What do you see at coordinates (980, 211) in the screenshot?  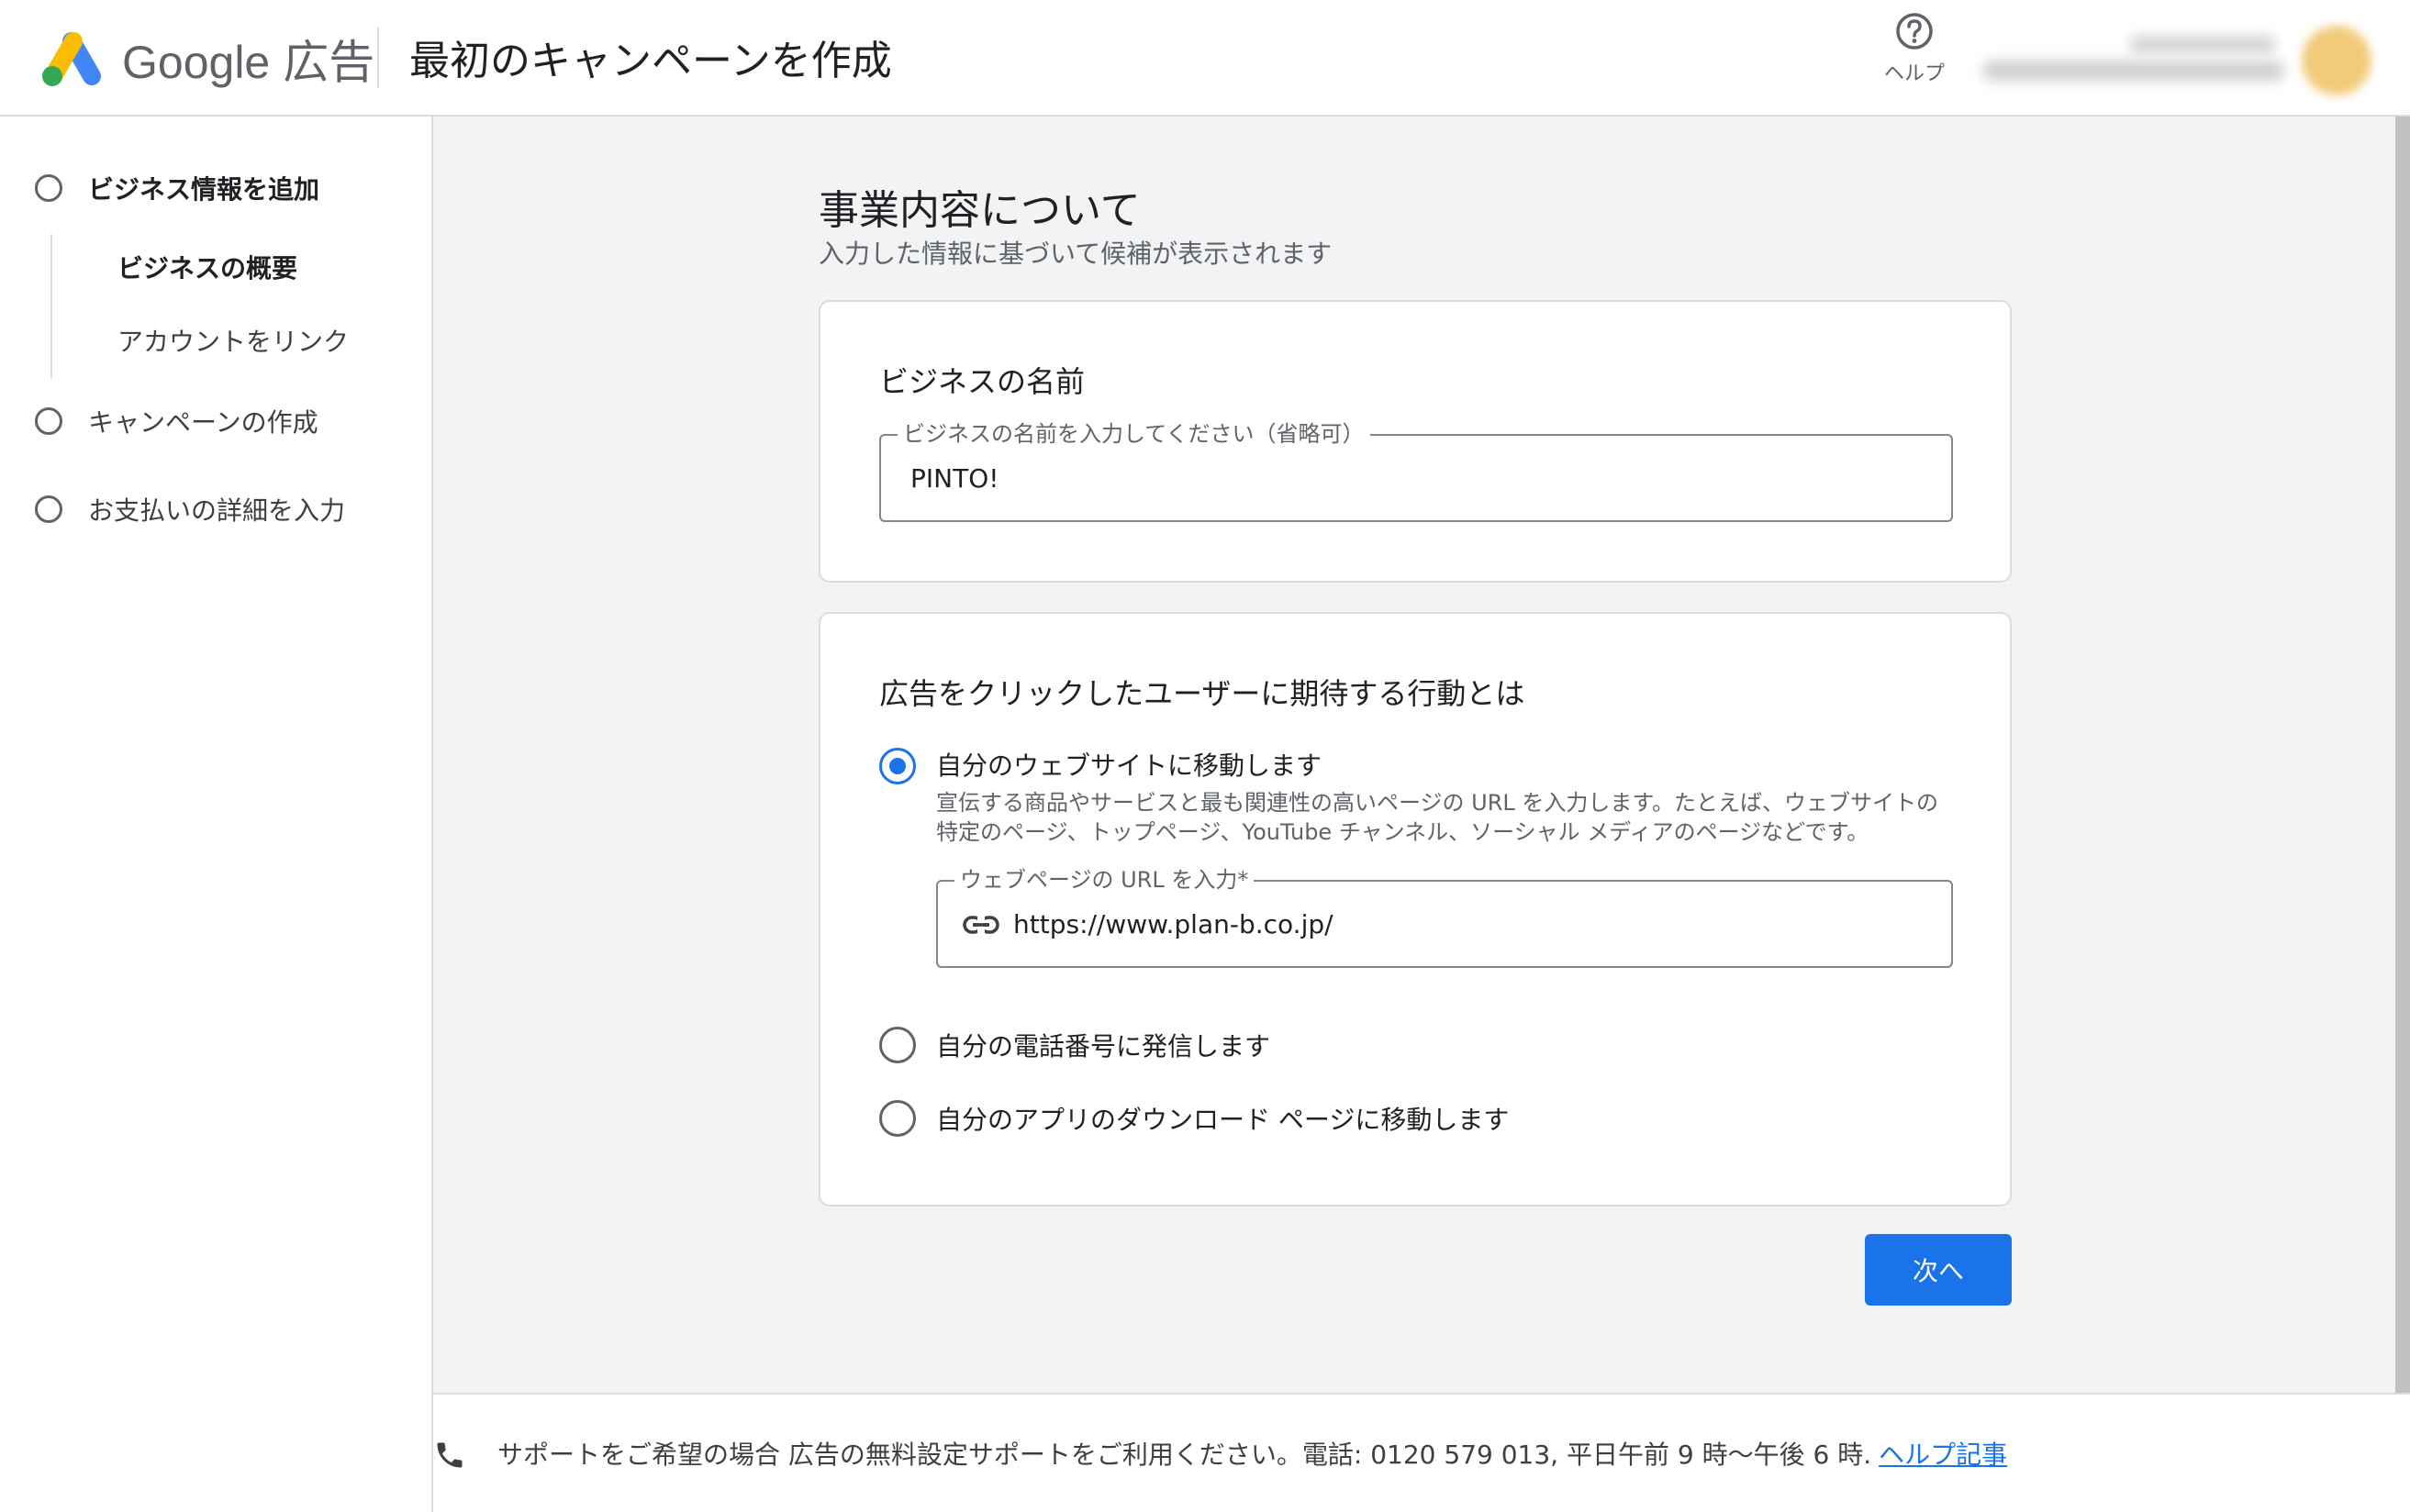 I see `section-title: 事業内容について` at bounding box center [980, 211].